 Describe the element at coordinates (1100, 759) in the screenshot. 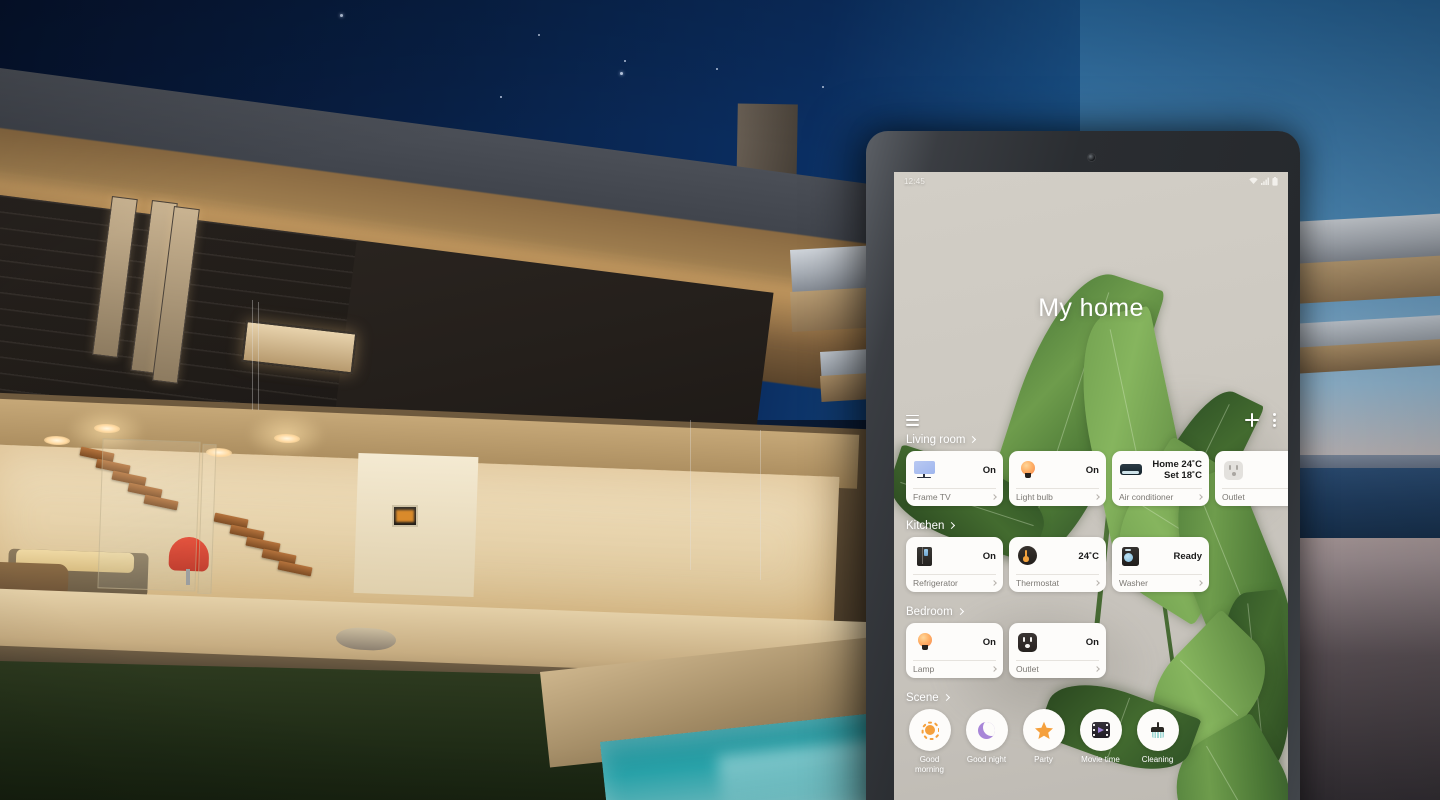

I see `scene-label: Movie time` at that location.